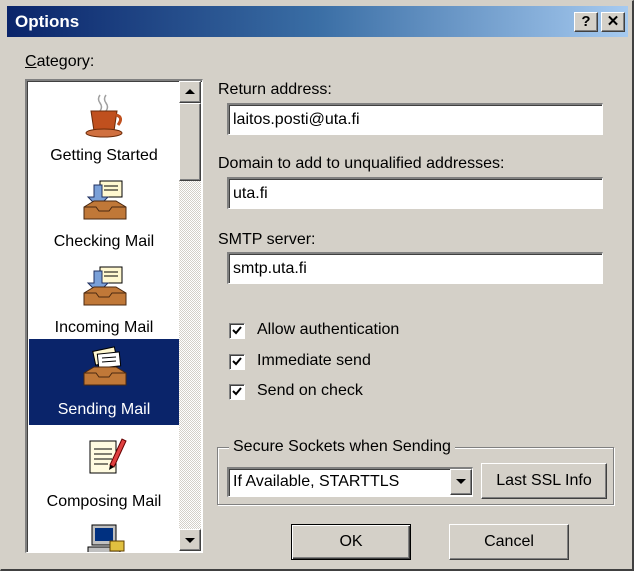 This screenshot has width=634, height=571. What do you see at coordinates (544, 481) in the screenshot?
I see `last-ssl-info-button: Last SSL Info` at bounding box center [544, 481].